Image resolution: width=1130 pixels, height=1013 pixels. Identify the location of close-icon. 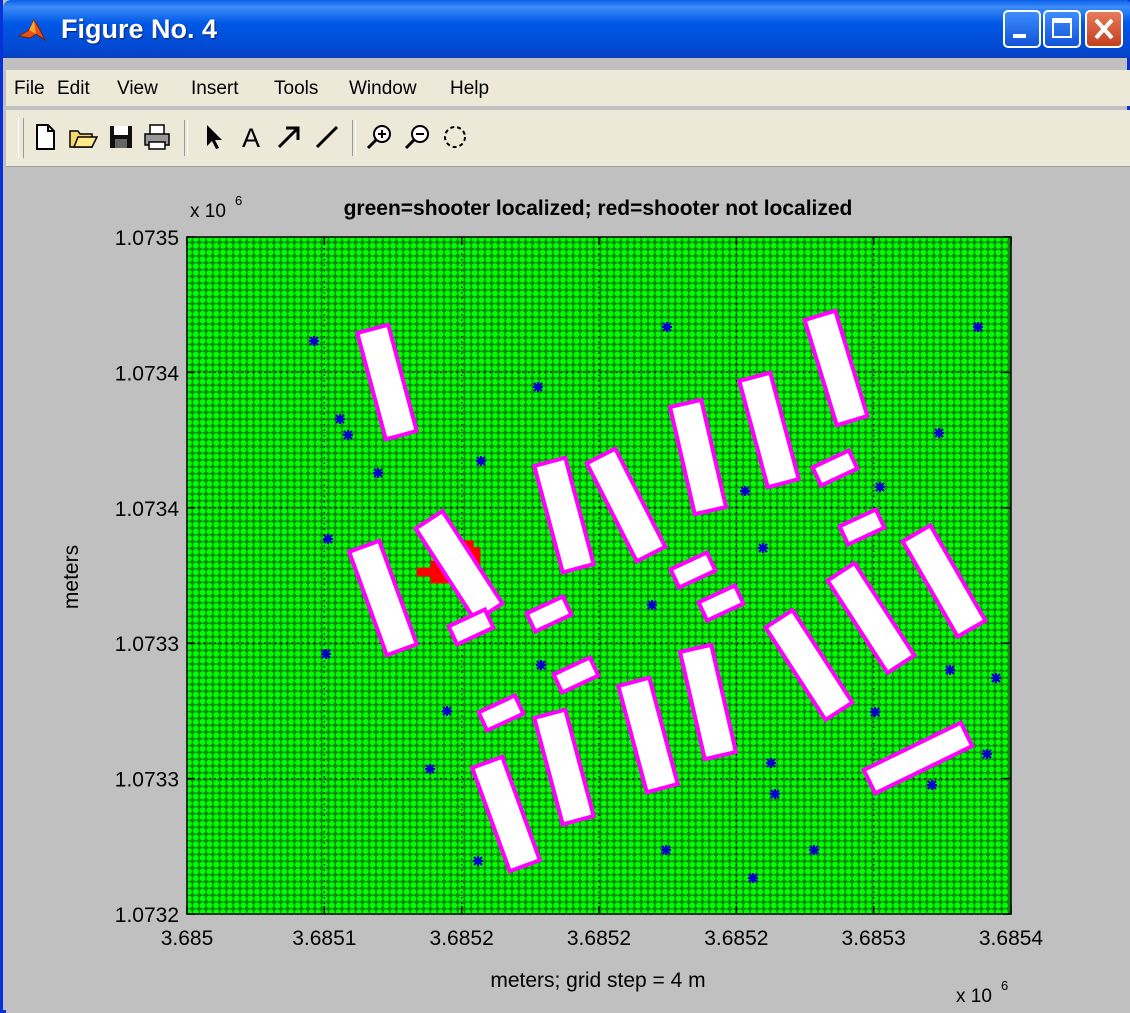
(1104, 29).